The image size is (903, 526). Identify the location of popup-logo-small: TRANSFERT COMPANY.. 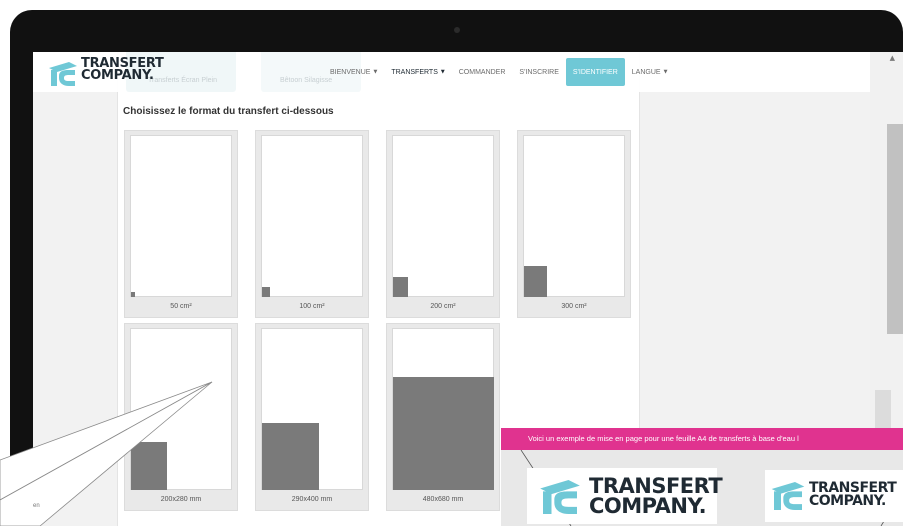
(834, 496).